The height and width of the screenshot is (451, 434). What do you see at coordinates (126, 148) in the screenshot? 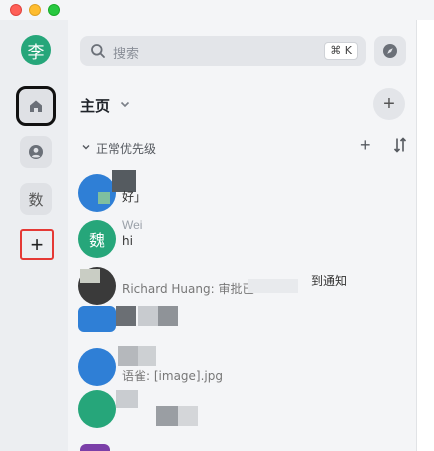
I see `section-title: 正常优先级` at bounding box center [126, 148].